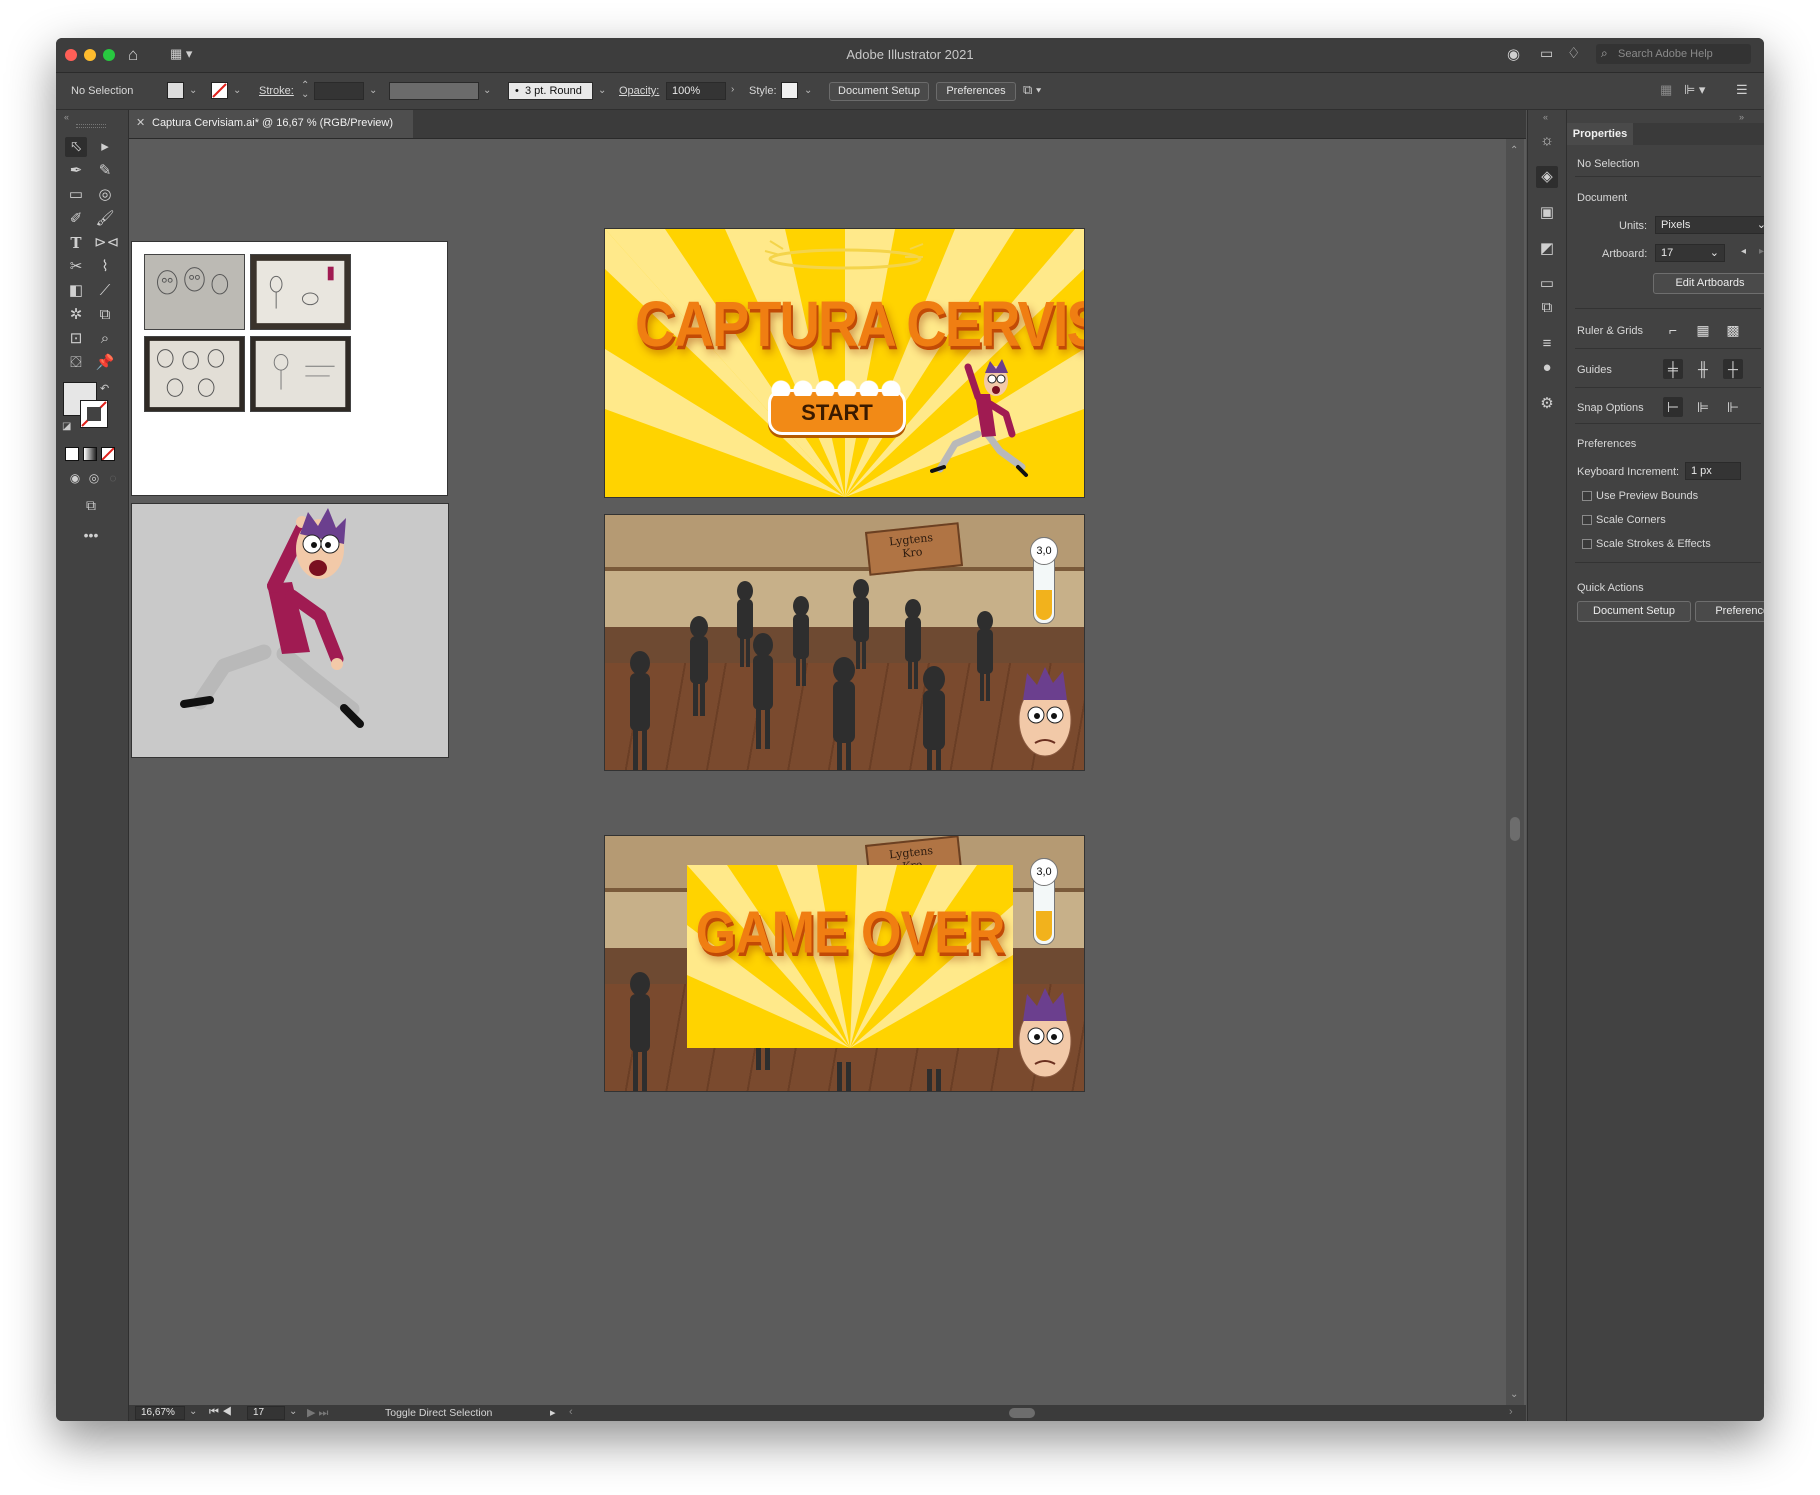  Describe the element at coordinates (639, 91) in the screenshot. I see `opacity-label: Opacity:` at that location.